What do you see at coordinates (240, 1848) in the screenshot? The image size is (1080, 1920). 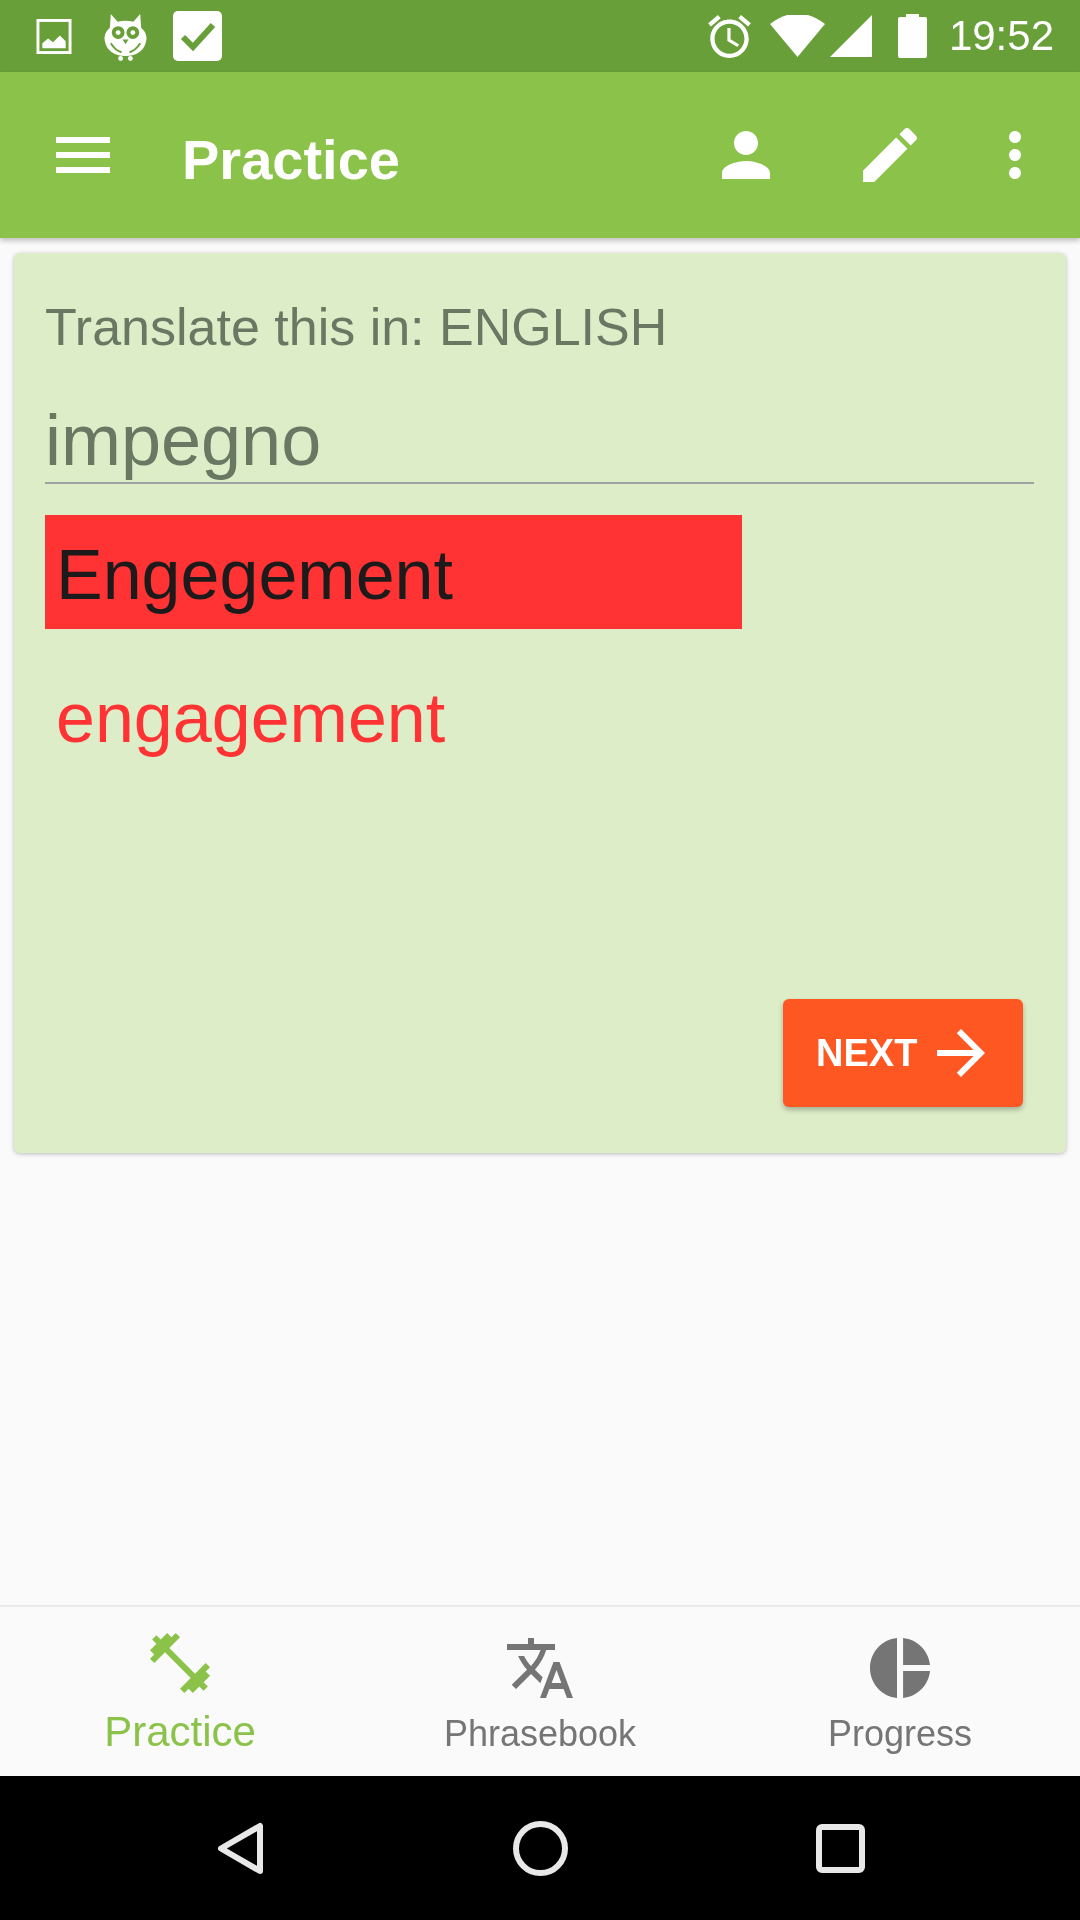 I see `back-icon` at bounding box center [240, 1848].